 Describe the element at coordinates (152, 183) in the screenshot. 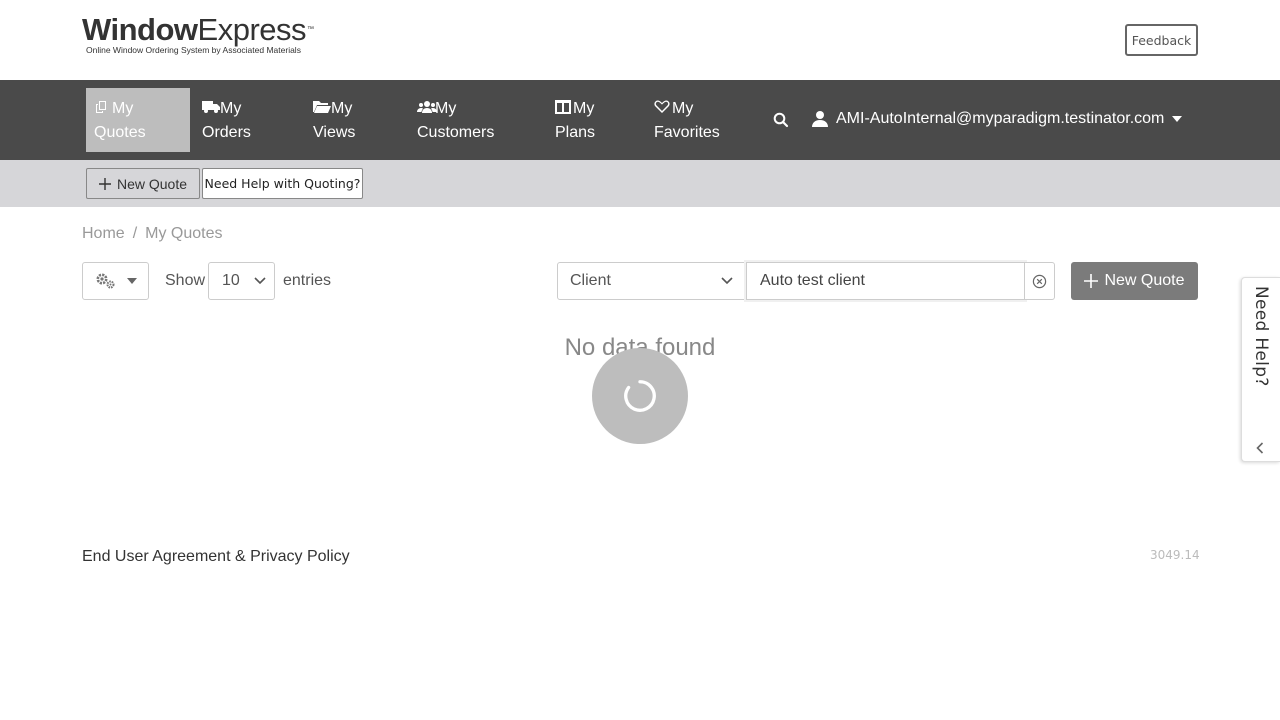

I see `subbar-new-quote-label: New Quote` at that location.